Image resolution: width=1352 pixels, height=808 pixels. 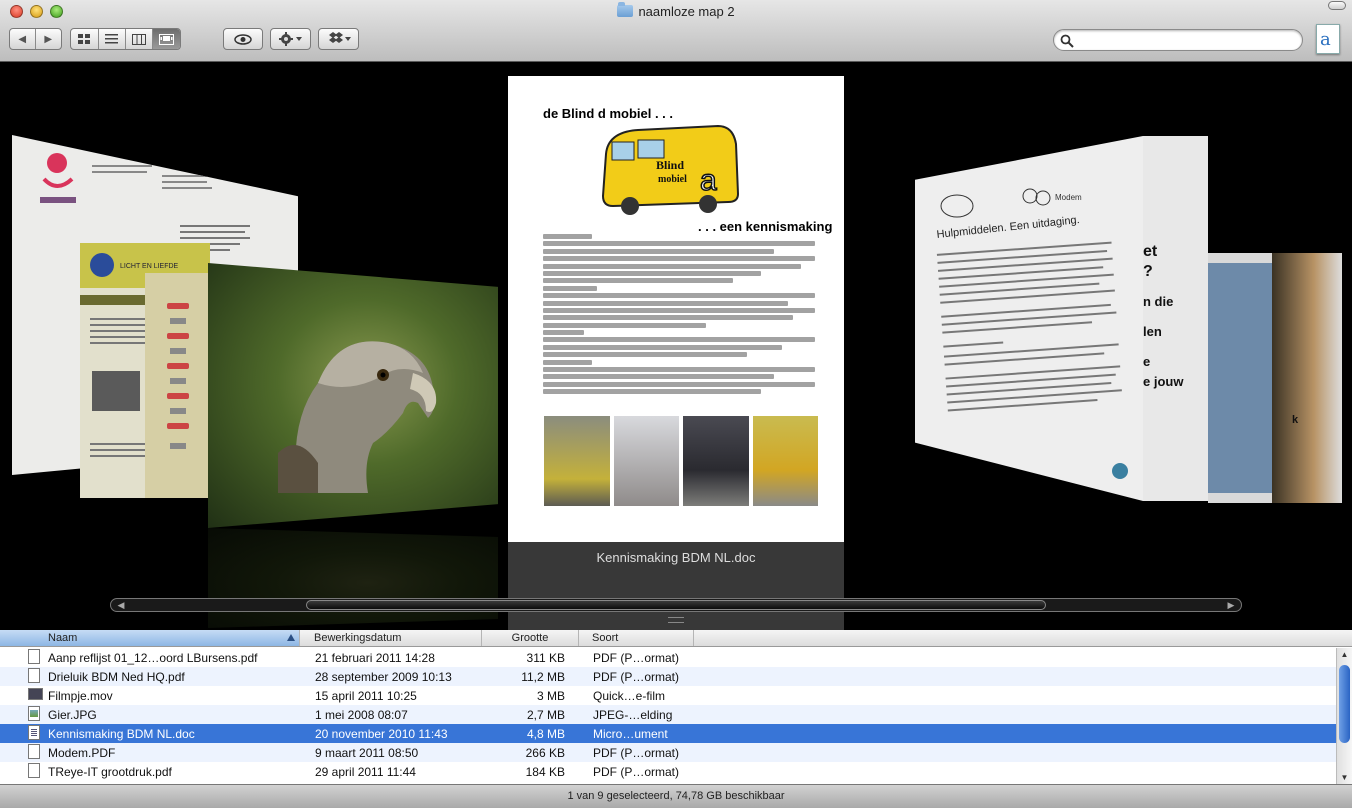 I want to click on columns-icon, so click(x=138, y=39).